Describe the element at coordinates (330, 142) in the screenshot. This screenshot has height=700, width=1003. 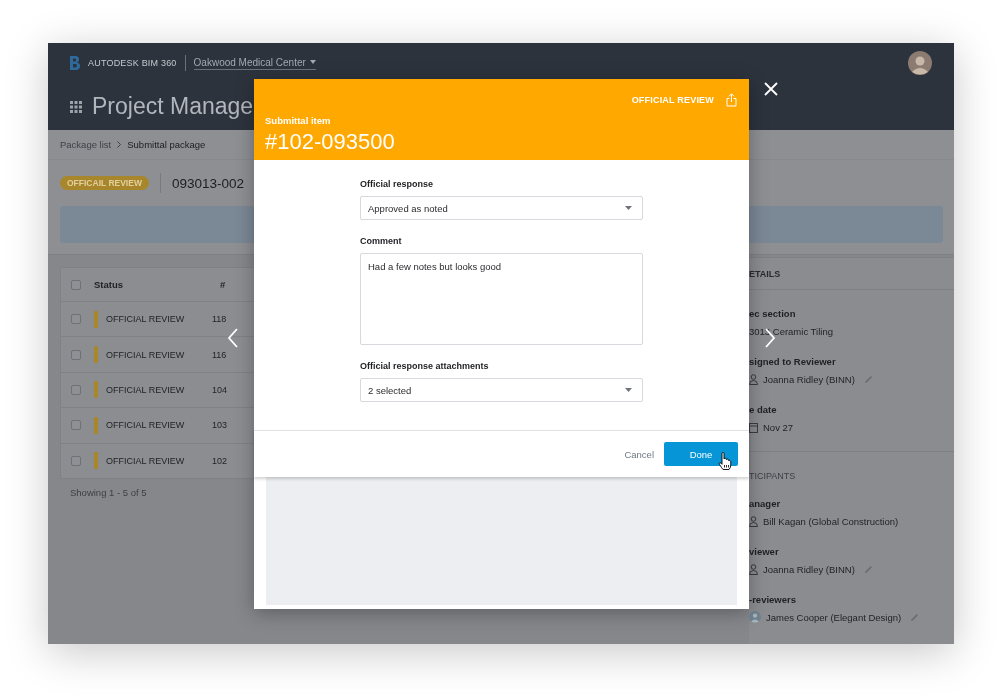
I see `modal-title: #102-093500` at that location.